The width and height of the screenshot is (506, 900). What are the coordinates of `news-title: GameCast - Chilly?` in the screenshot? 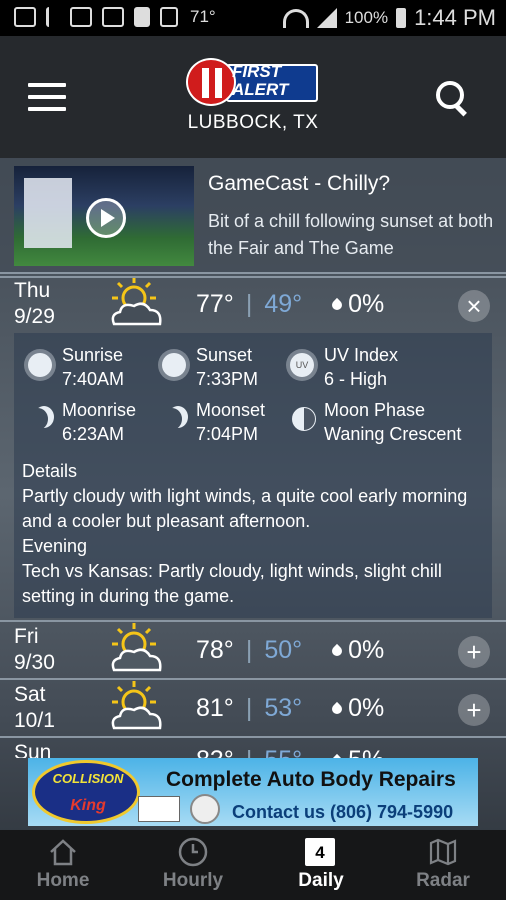 It's located at (299, 184).